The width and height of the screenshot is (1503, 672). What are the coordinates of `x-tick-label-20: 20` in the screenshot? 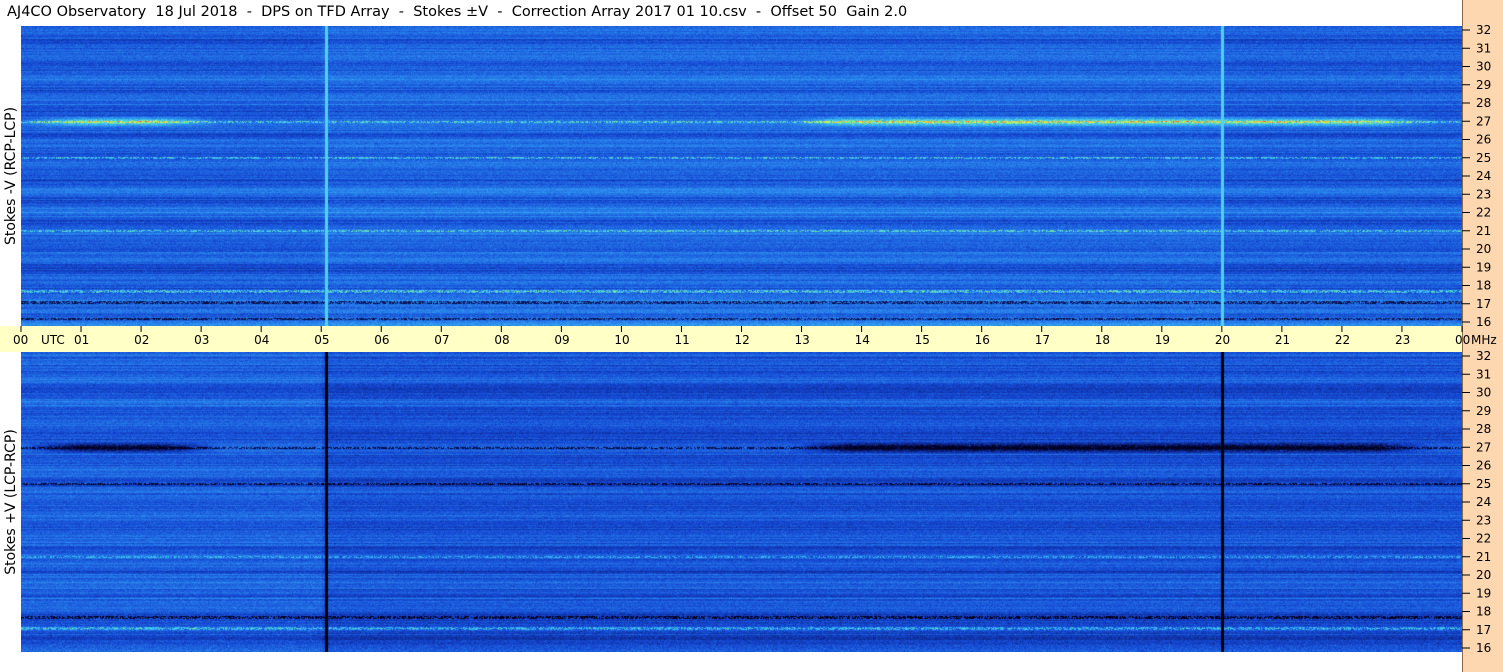 It's located at (1222, 340).